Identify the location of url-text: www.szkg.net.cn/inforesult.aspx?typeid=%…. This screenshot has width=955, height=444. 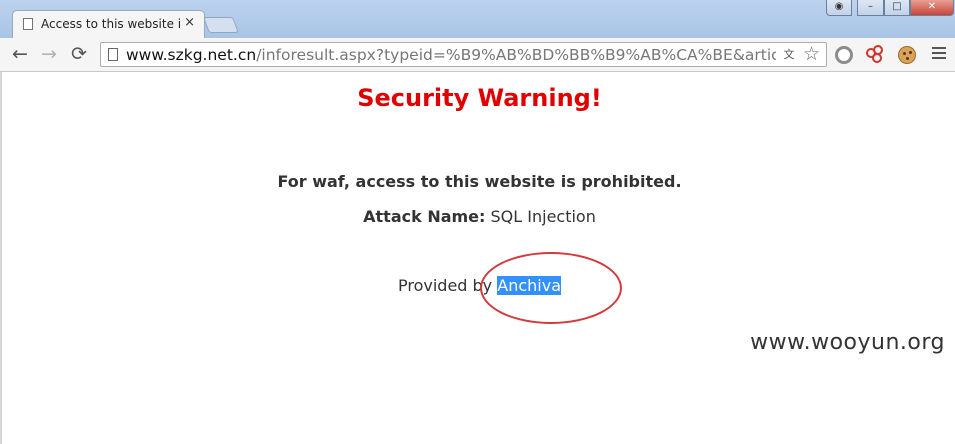
(451, 55).